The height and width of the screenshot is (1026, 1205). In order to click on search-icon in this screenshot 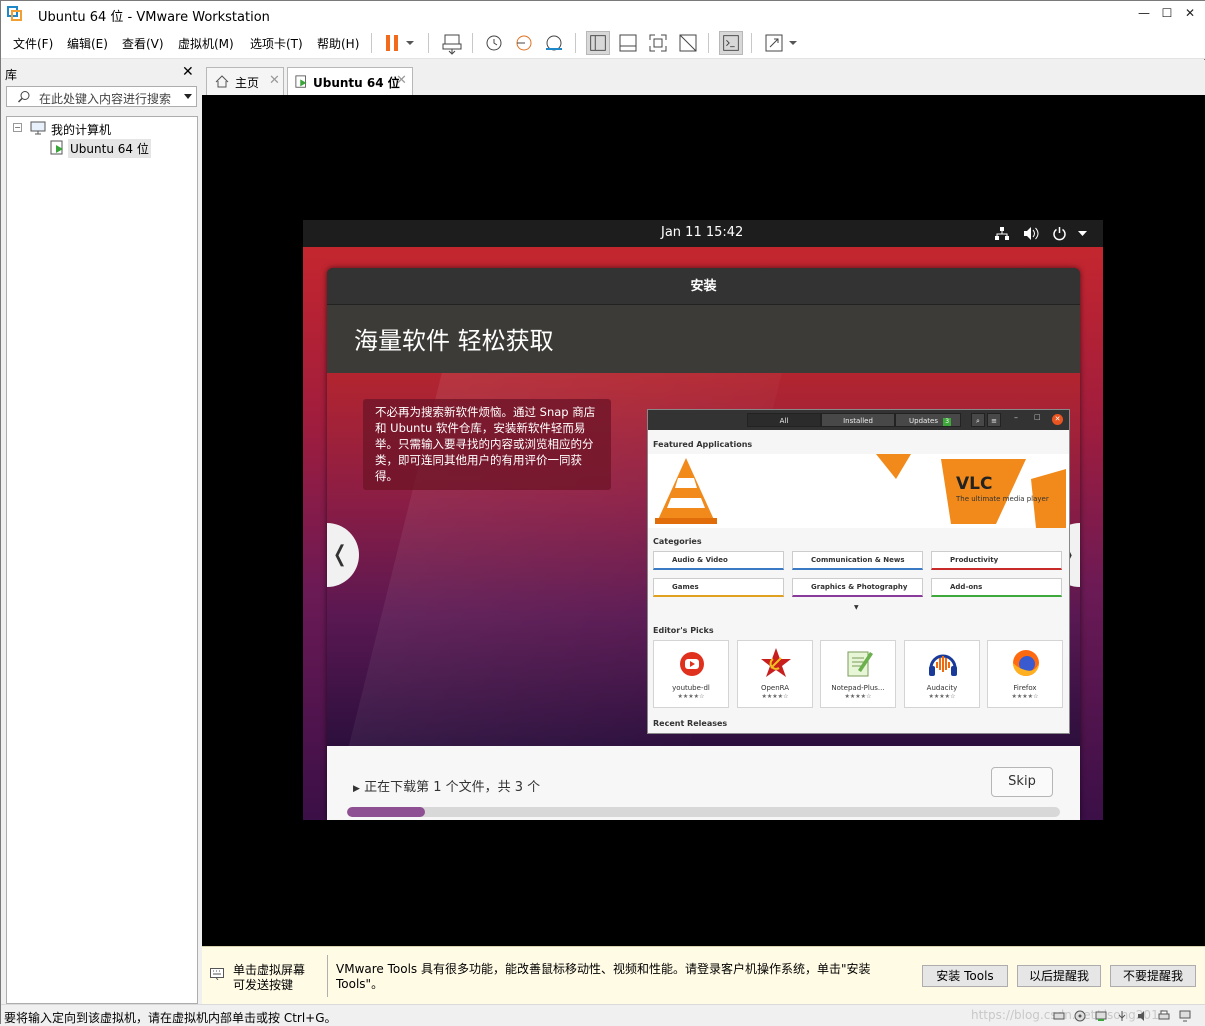, I will do `click(23, 97)`.